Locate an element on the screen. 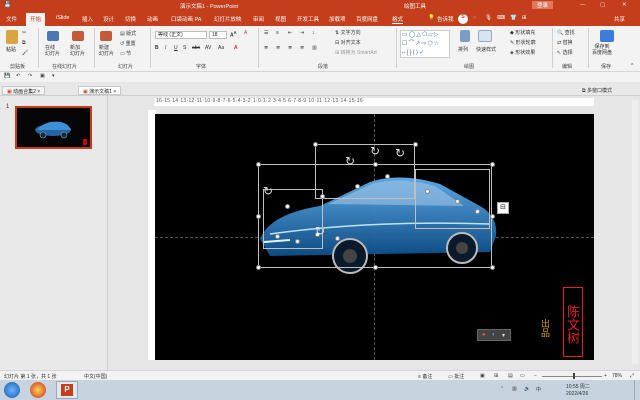  format-painter-icon: 🖌 is located at coordinates (25, 53).